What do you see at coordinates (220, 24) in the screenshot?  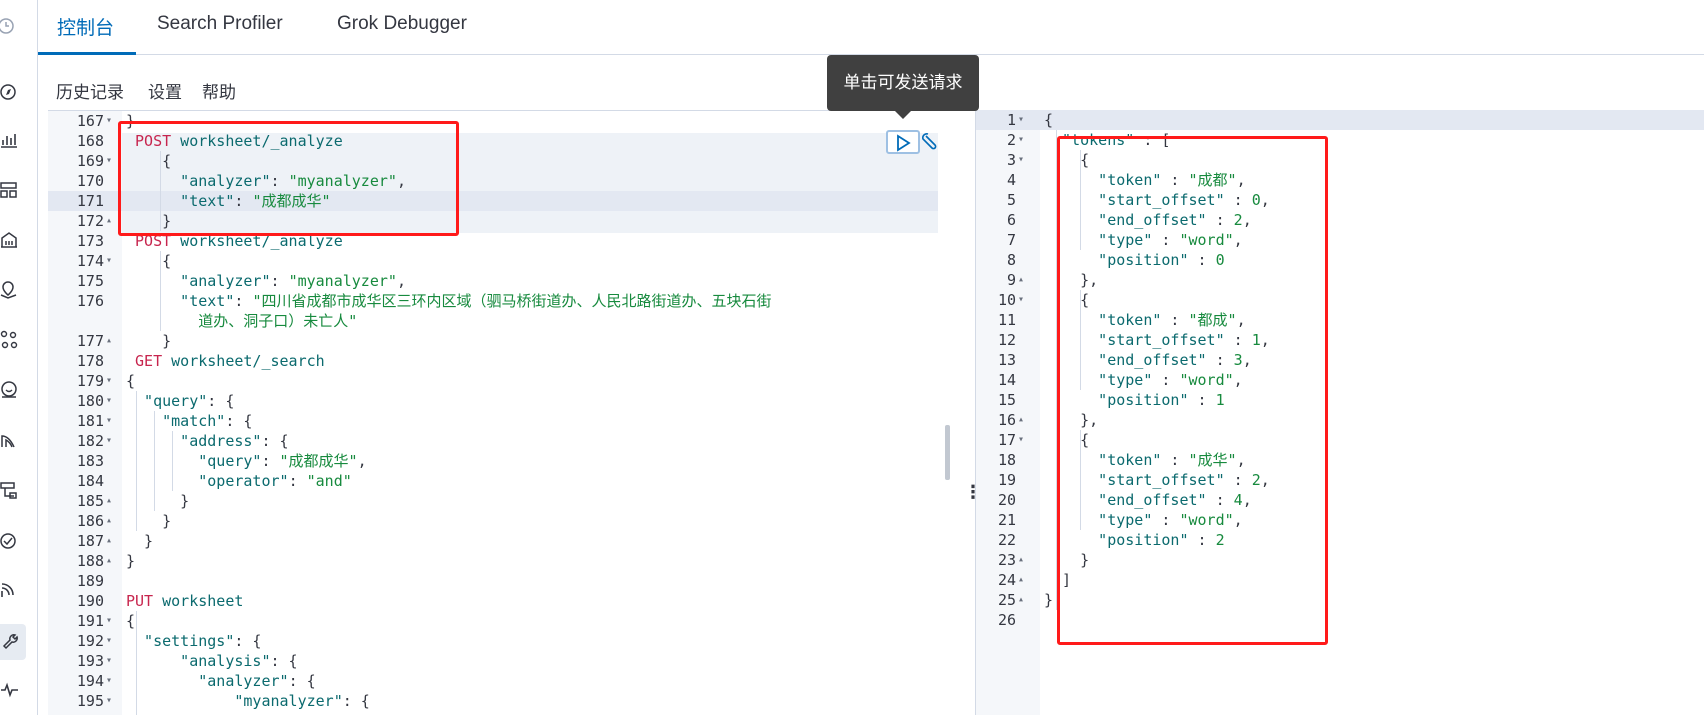 I see `tab-search-profiler: Search Profiler` at bounding box center [220, 24].